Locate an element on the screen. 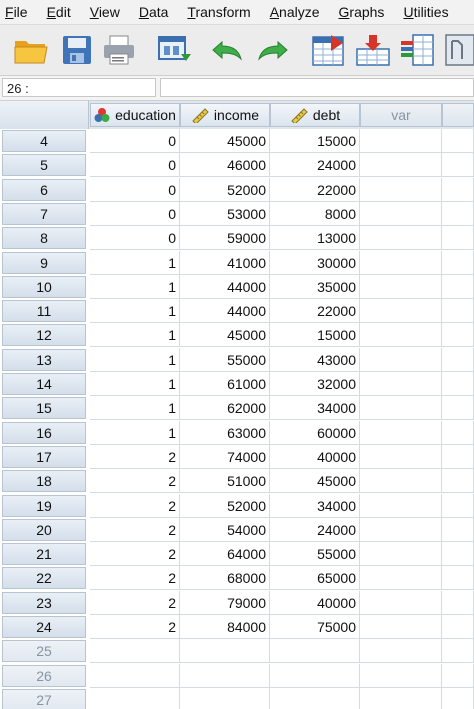 The width and height of the screenshot is (474, 709). row-number: 7 is located at coordinates (44, 213).